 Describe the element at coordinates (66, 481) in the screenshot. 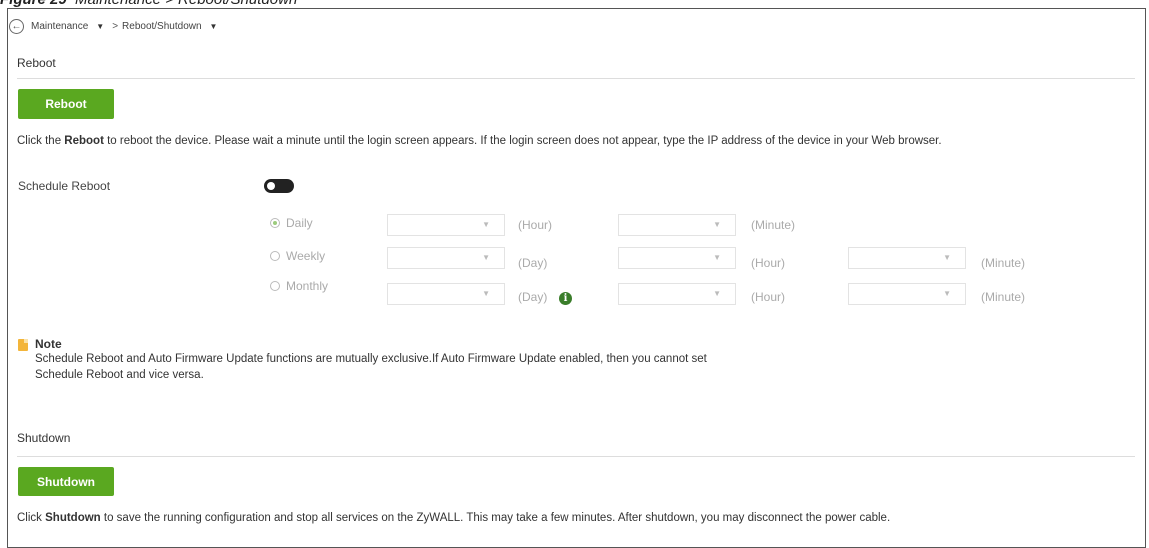

I see `shutdown-button: Shutdown` at that location.